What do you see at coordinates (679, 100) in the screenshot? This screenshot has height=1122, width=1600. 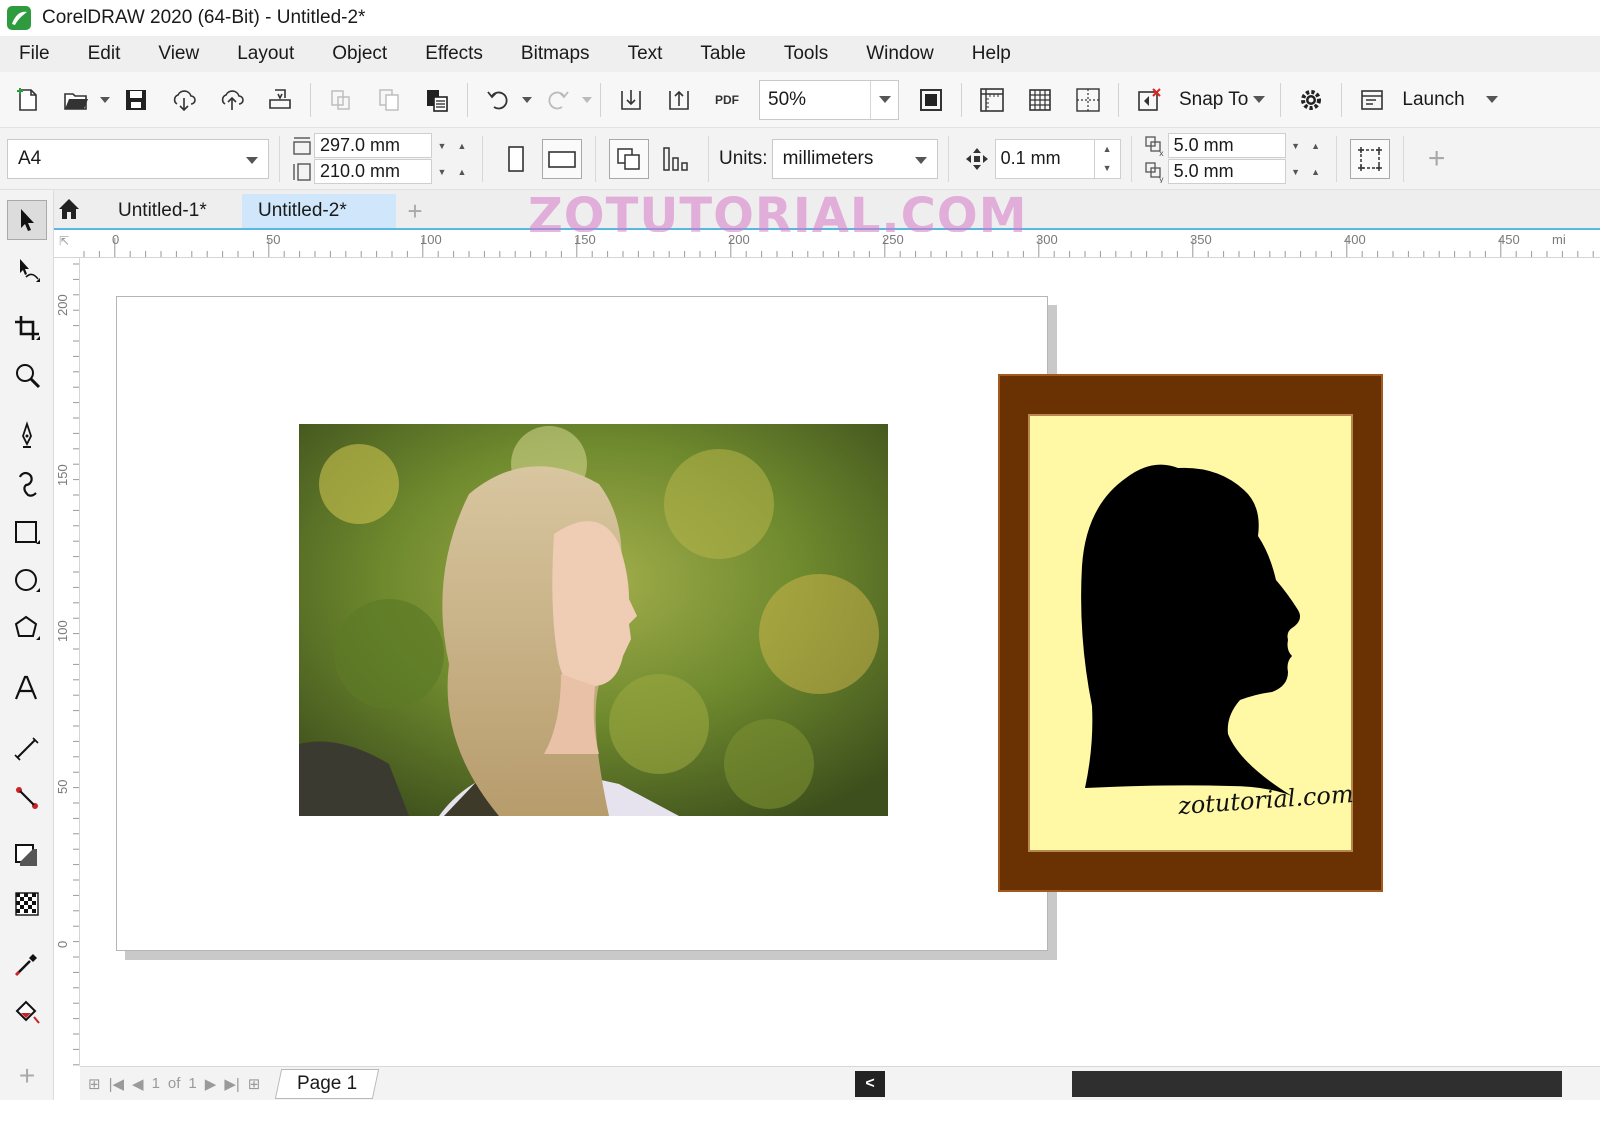 I see `export-icon` at bounding box center [679, 100].